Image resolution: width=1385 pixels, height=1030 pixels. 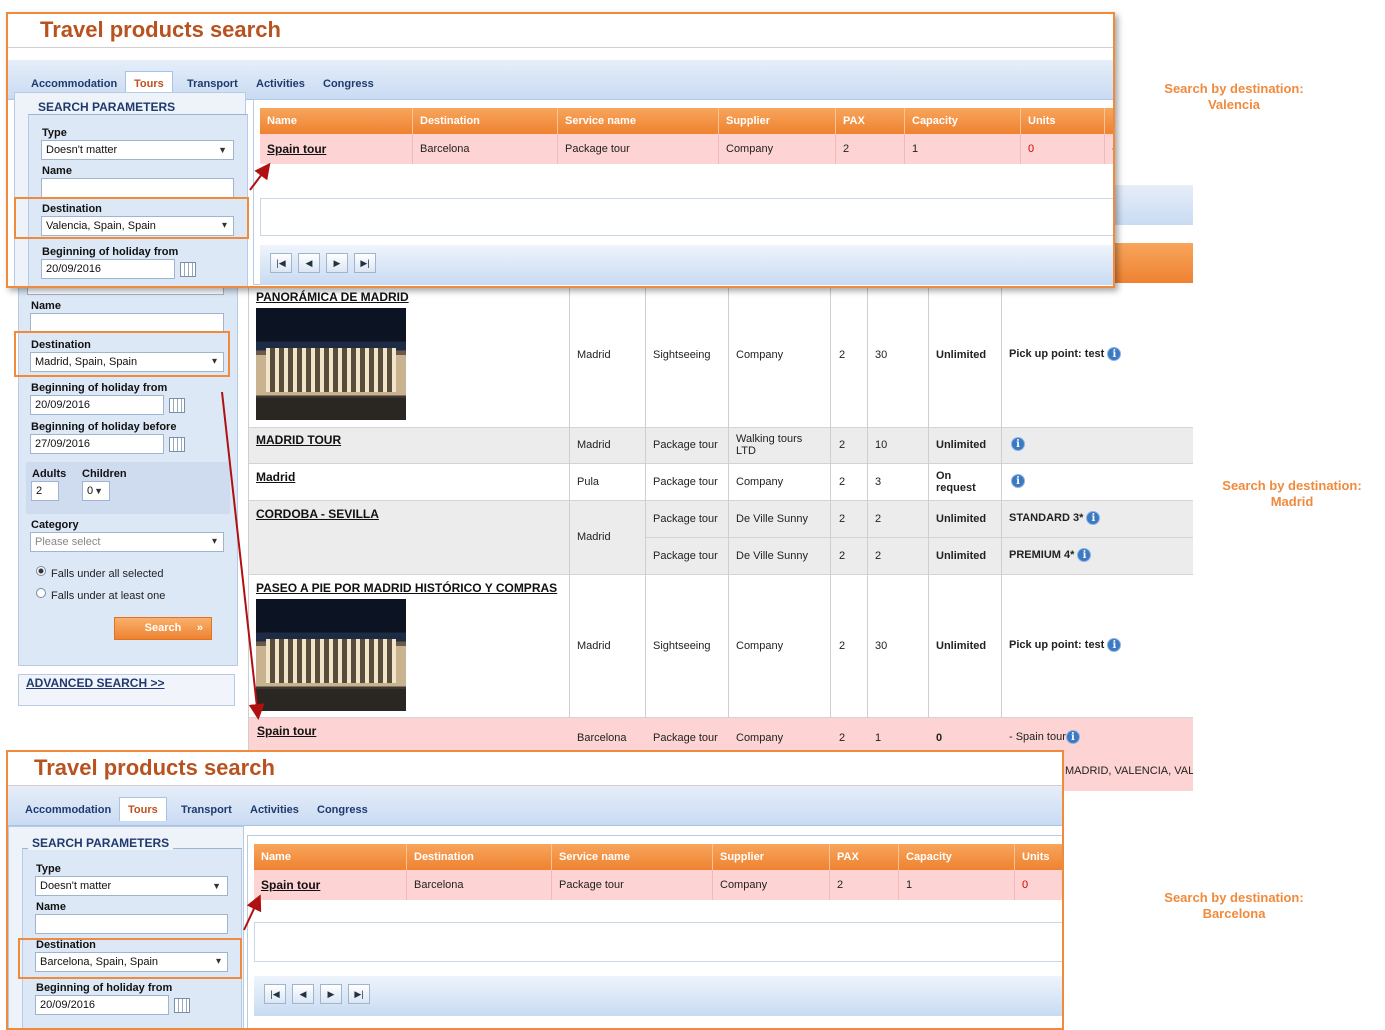 I want to click on arrow-valencia, so click(x=260, y=176).